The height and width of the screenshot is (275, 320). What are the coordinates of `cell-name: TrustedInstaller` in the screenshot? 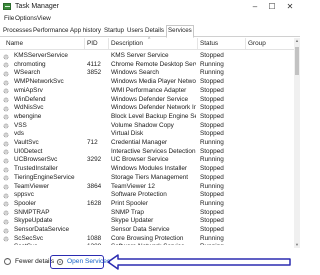 It's located at (36, 169).